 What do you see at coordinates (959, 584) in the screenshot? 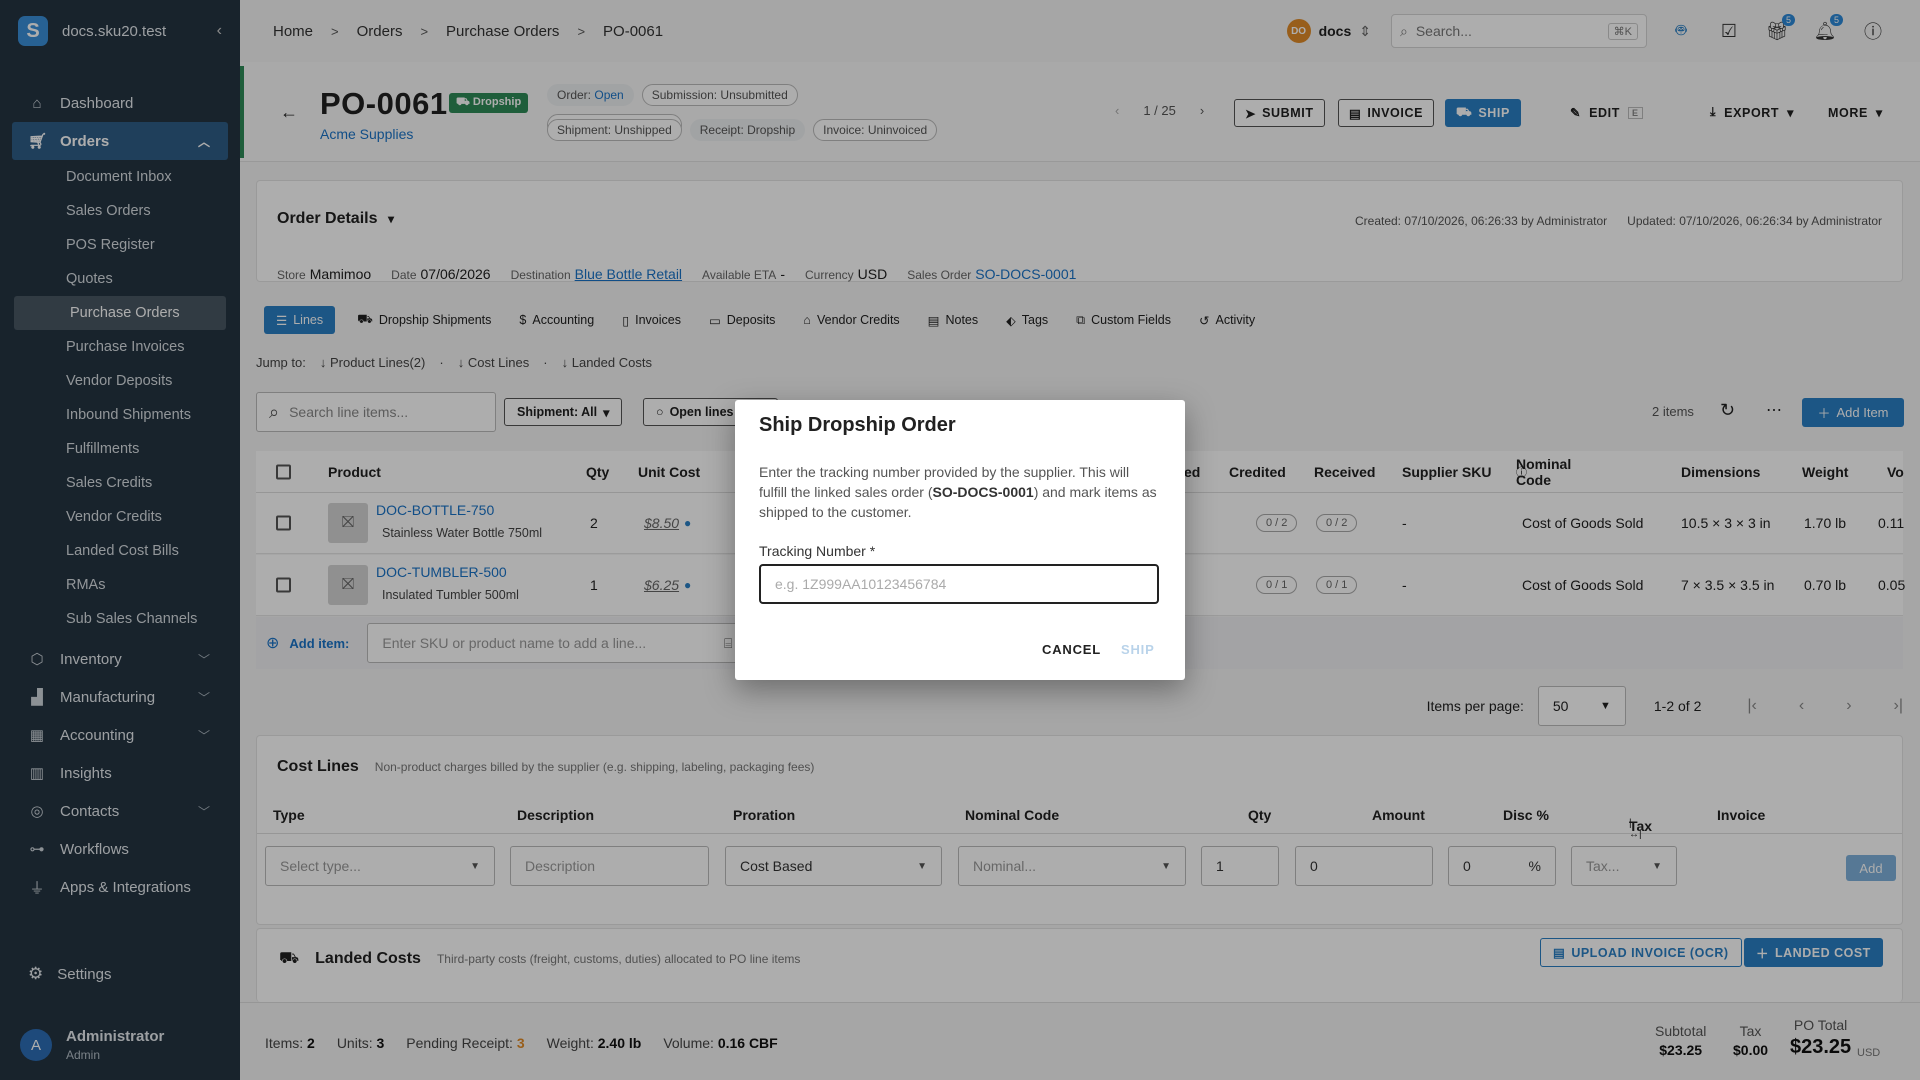
I see `tracking-number-input` at bounding box center [959, 584].